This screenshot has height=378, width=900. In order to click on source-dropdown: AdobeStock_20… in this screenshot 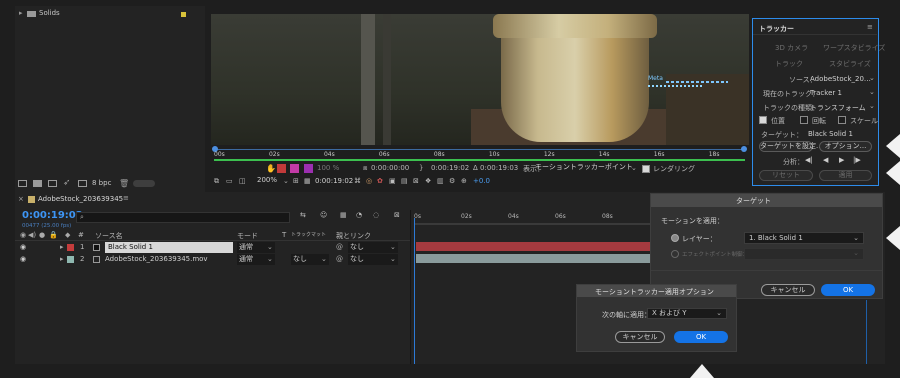, I will do `click(840, 79)`.